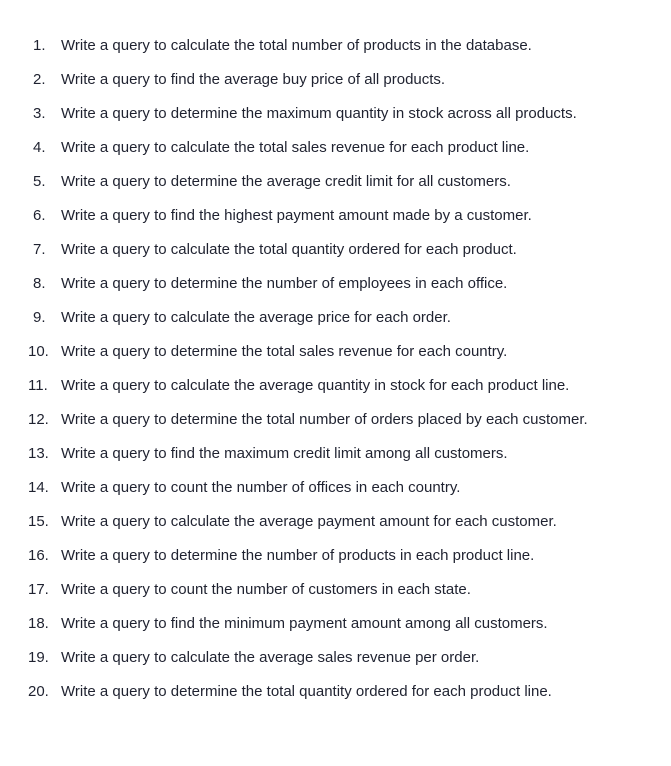 This screenshot has width=671, height=766. Describe the element at coordinates (38, 555) in the screenshot. I see `item-number: 16.` at that location.